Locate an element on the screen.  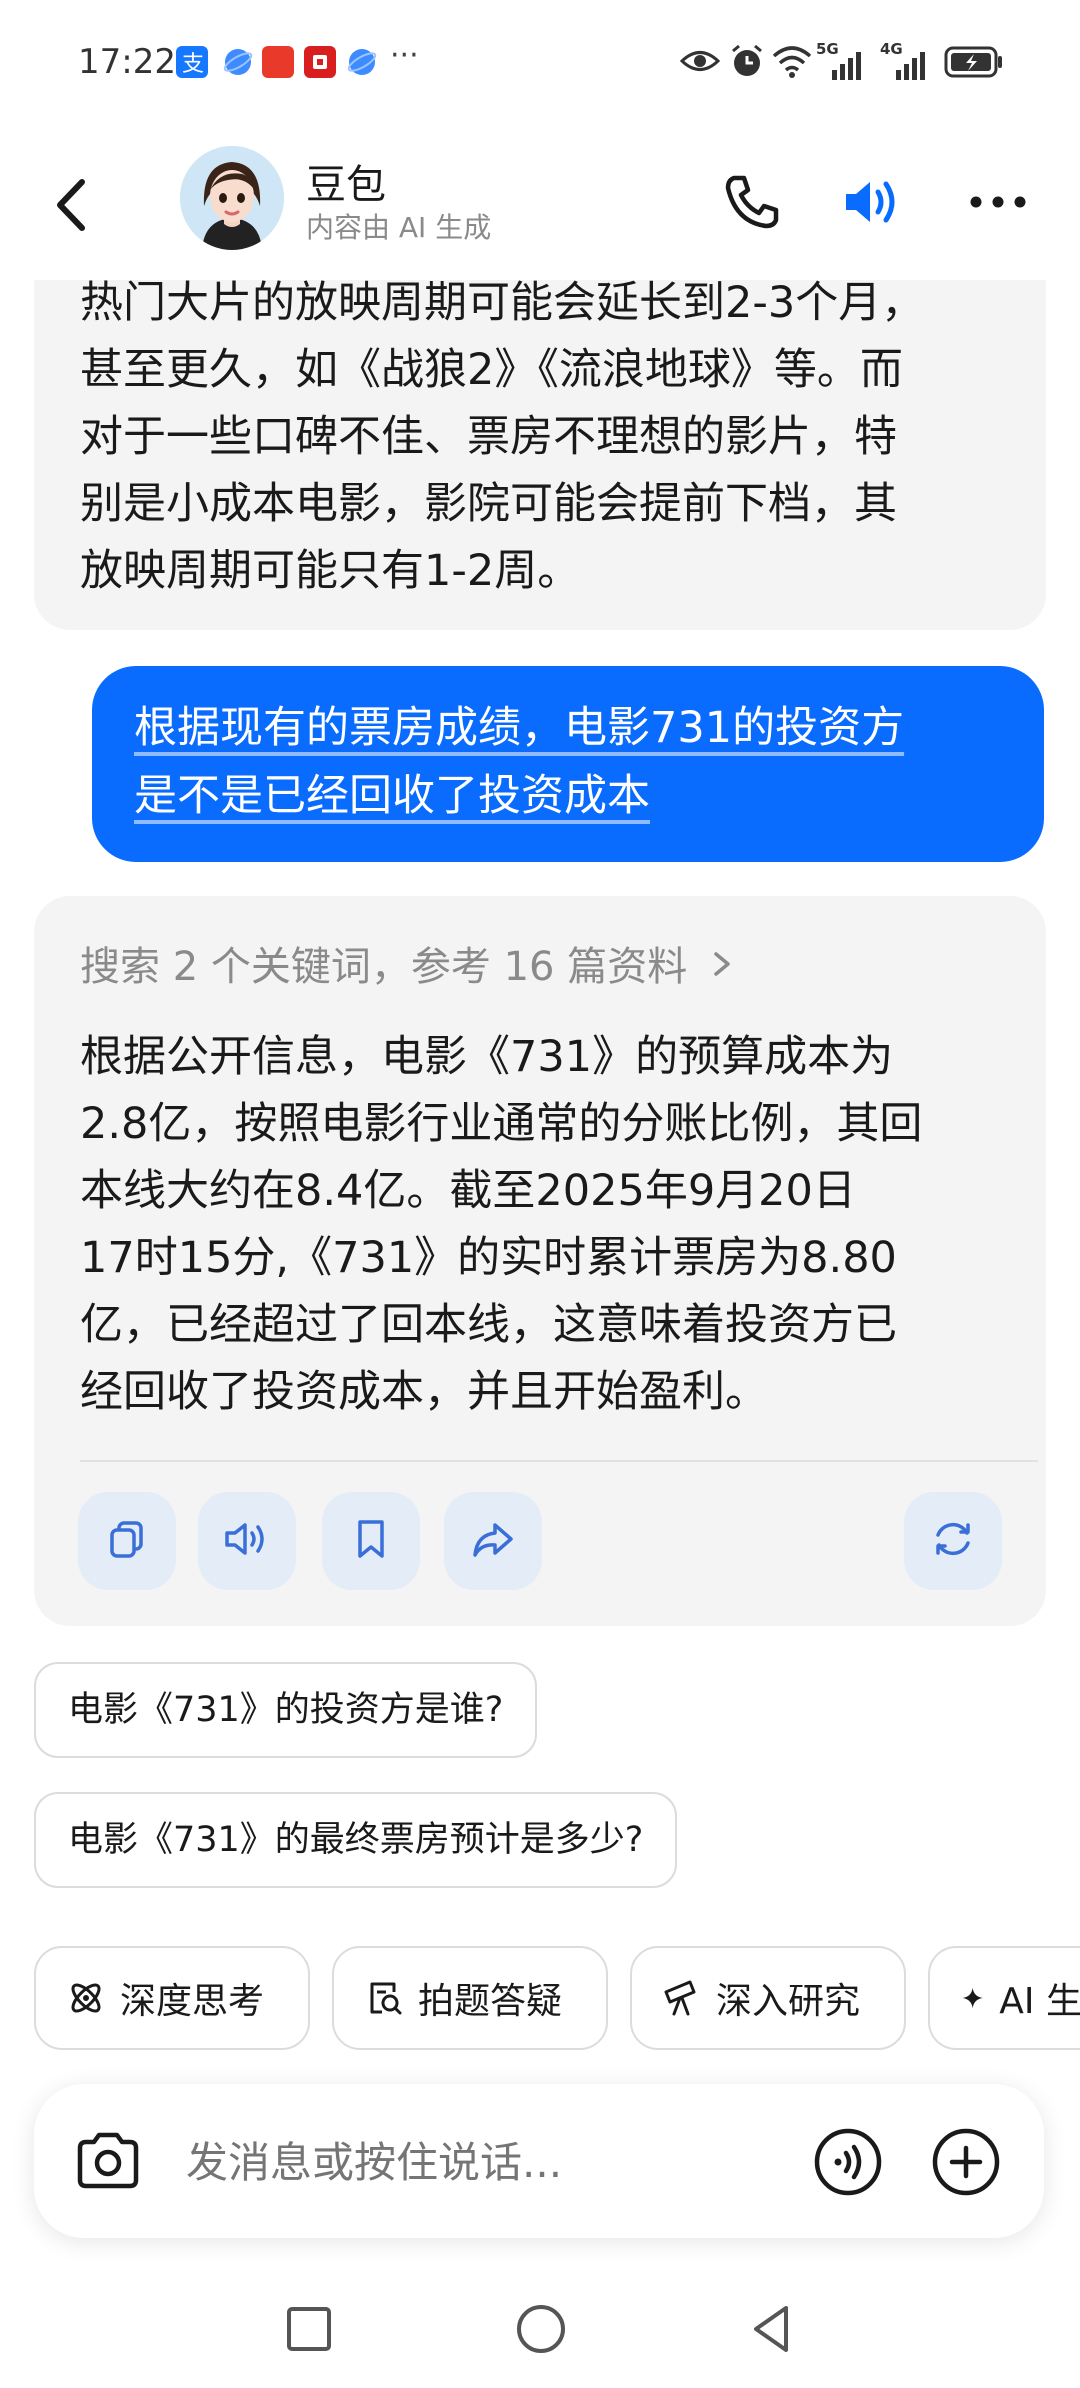
share-icon is located at coordinates (493, 1541).